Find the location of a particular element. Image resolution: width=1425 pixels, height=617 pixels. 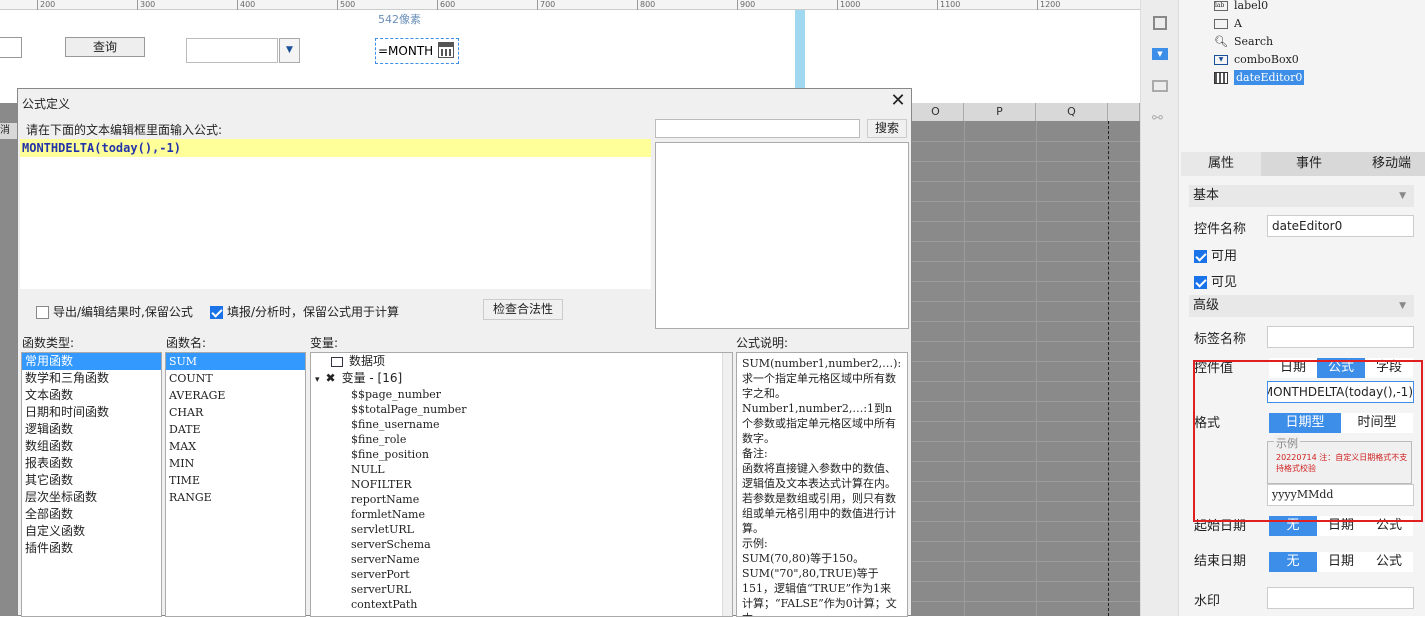

tree-item: NULL is located at coordinates (521, 469).